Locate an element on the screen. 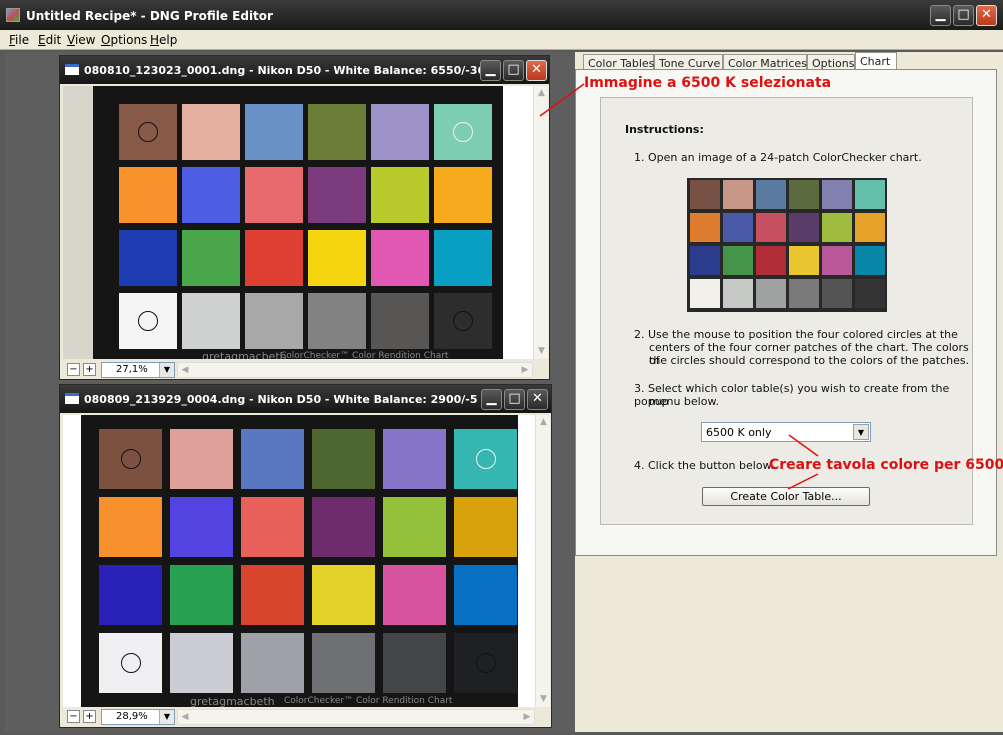  menu-bar: File Edit View Options Help is located at coordinates (501, 40).